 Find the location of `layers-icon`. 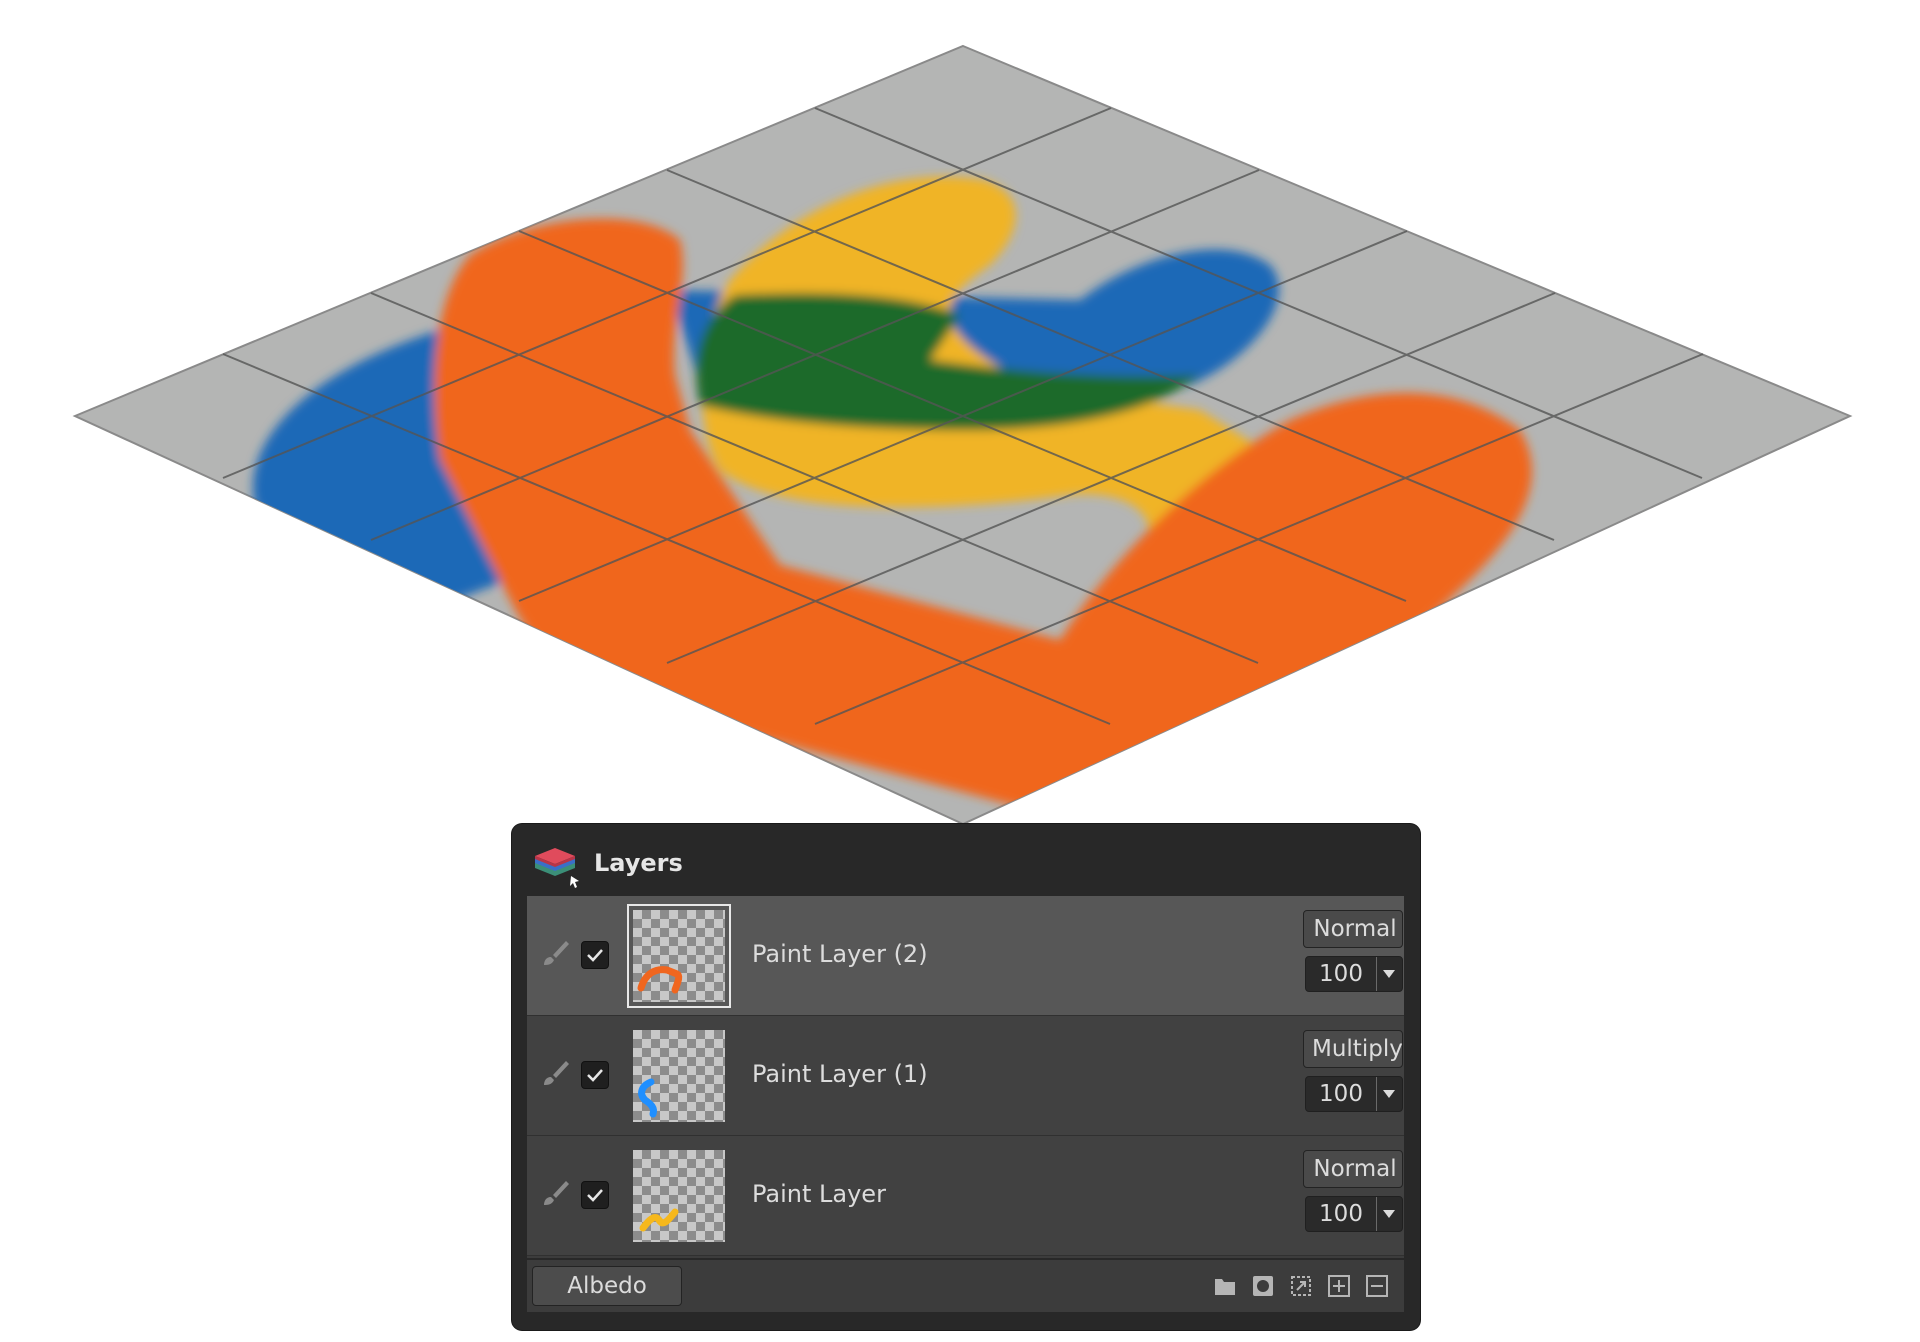

layers-icon is located at coordinates (557, 868).